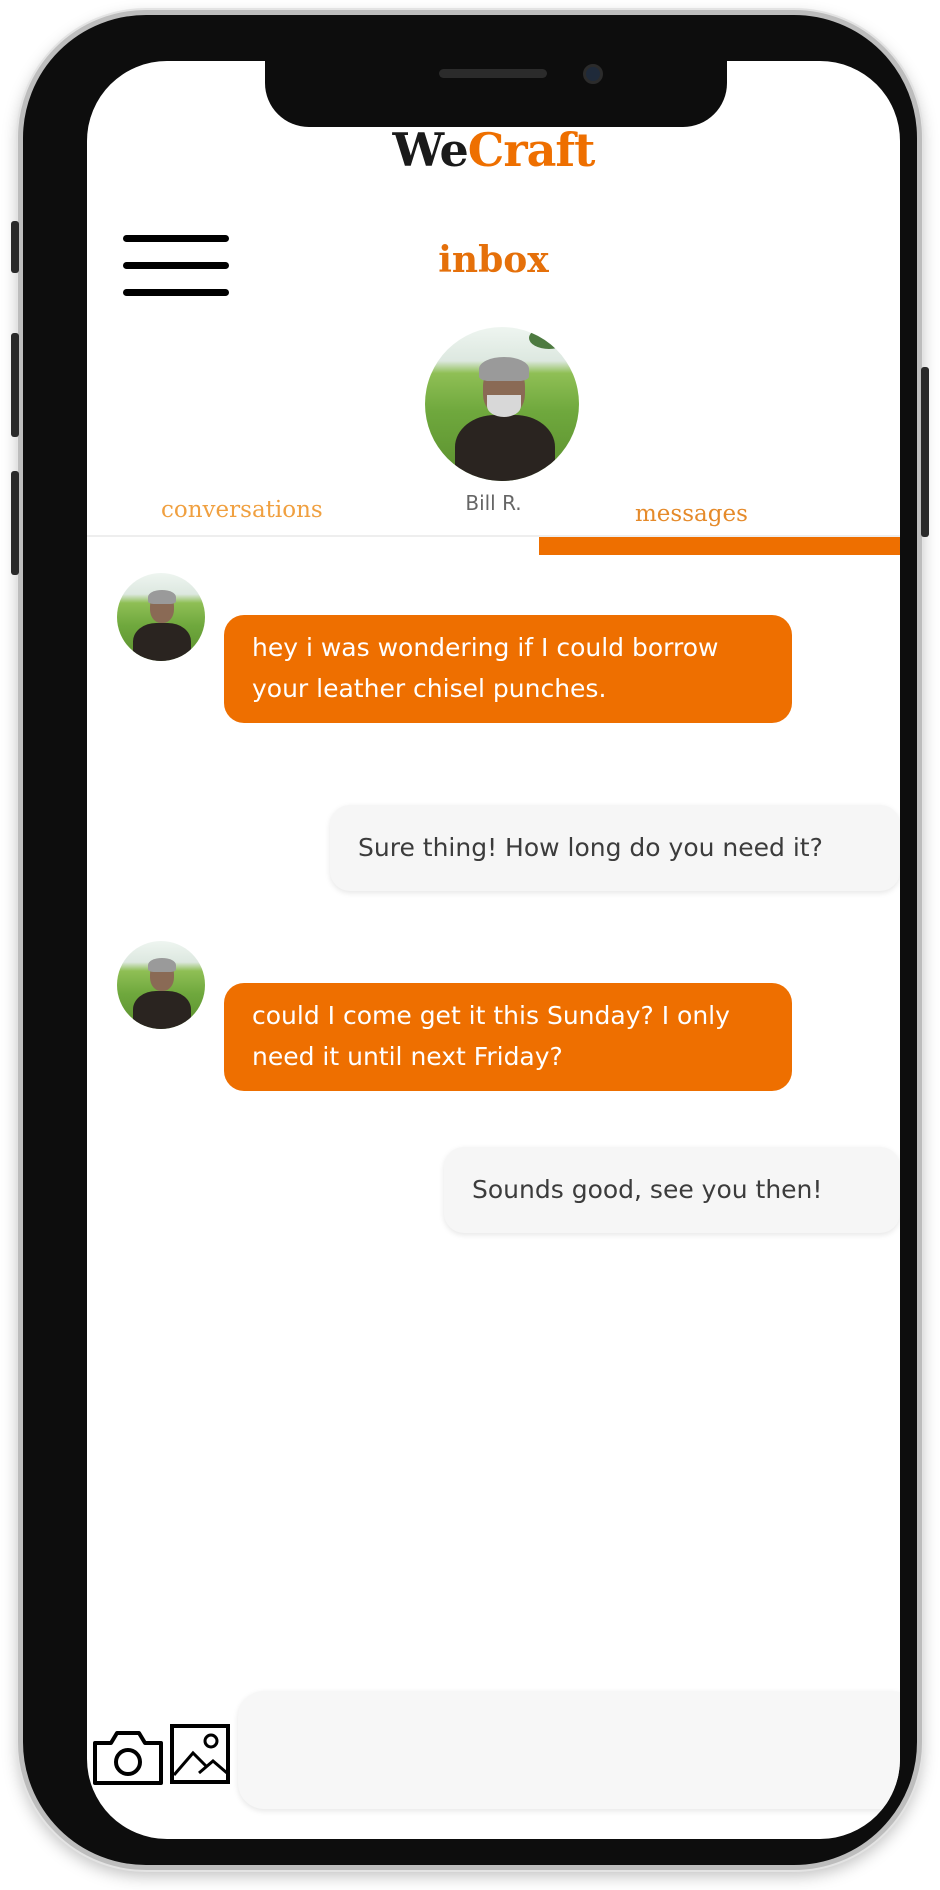  What do you see at coordinates (719, 546) in the screenshot?
I see `active-tab-indicator` at bounding box center [719, 546].